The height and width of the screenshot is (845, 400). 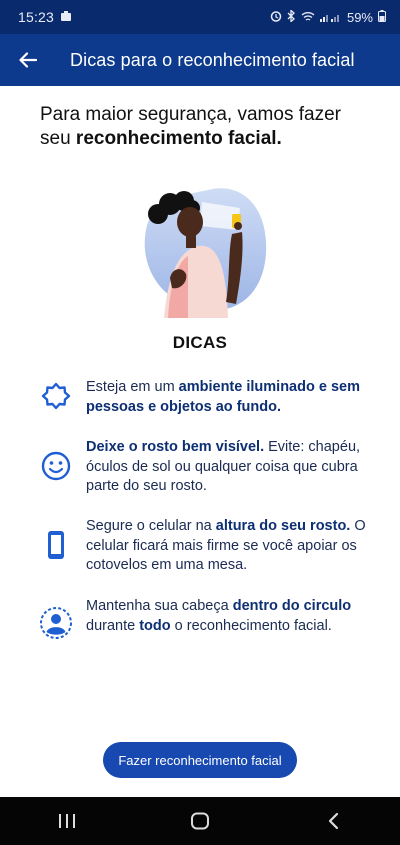 I want to click on home-icon, so click(x=199, y=821).